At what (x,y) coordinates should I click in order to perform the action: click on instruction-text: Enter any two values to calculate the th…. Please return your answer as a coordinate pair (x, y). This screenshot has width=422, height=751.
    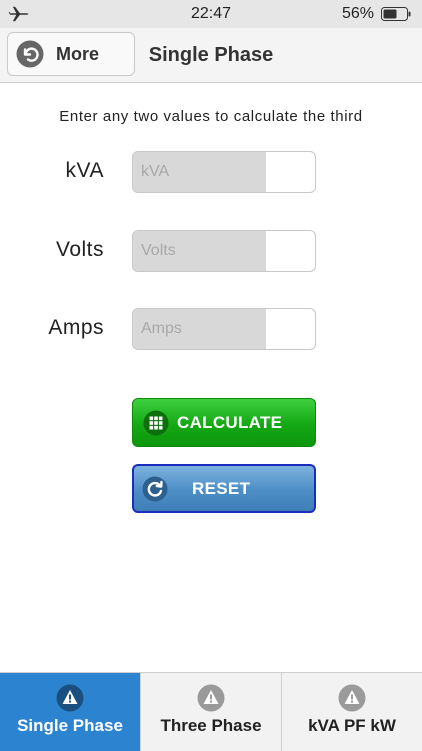
    Looking at the image, I should click on (211, 116).